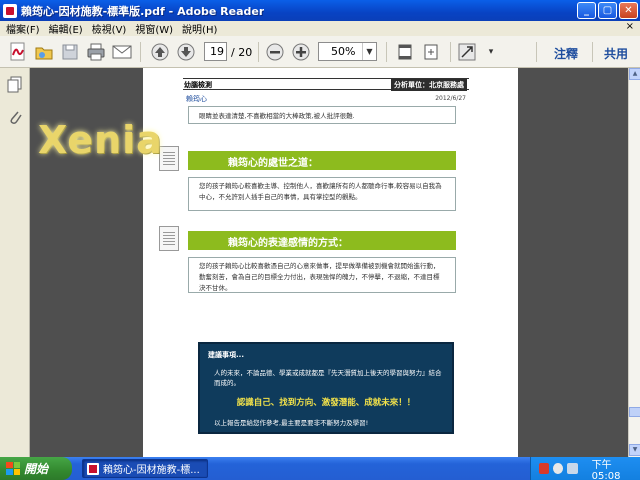 This screenshot has width=640, height=480. Describe the element at coordinates (467, 52) in the screenshot. I see `full-screen-icon` at that location.